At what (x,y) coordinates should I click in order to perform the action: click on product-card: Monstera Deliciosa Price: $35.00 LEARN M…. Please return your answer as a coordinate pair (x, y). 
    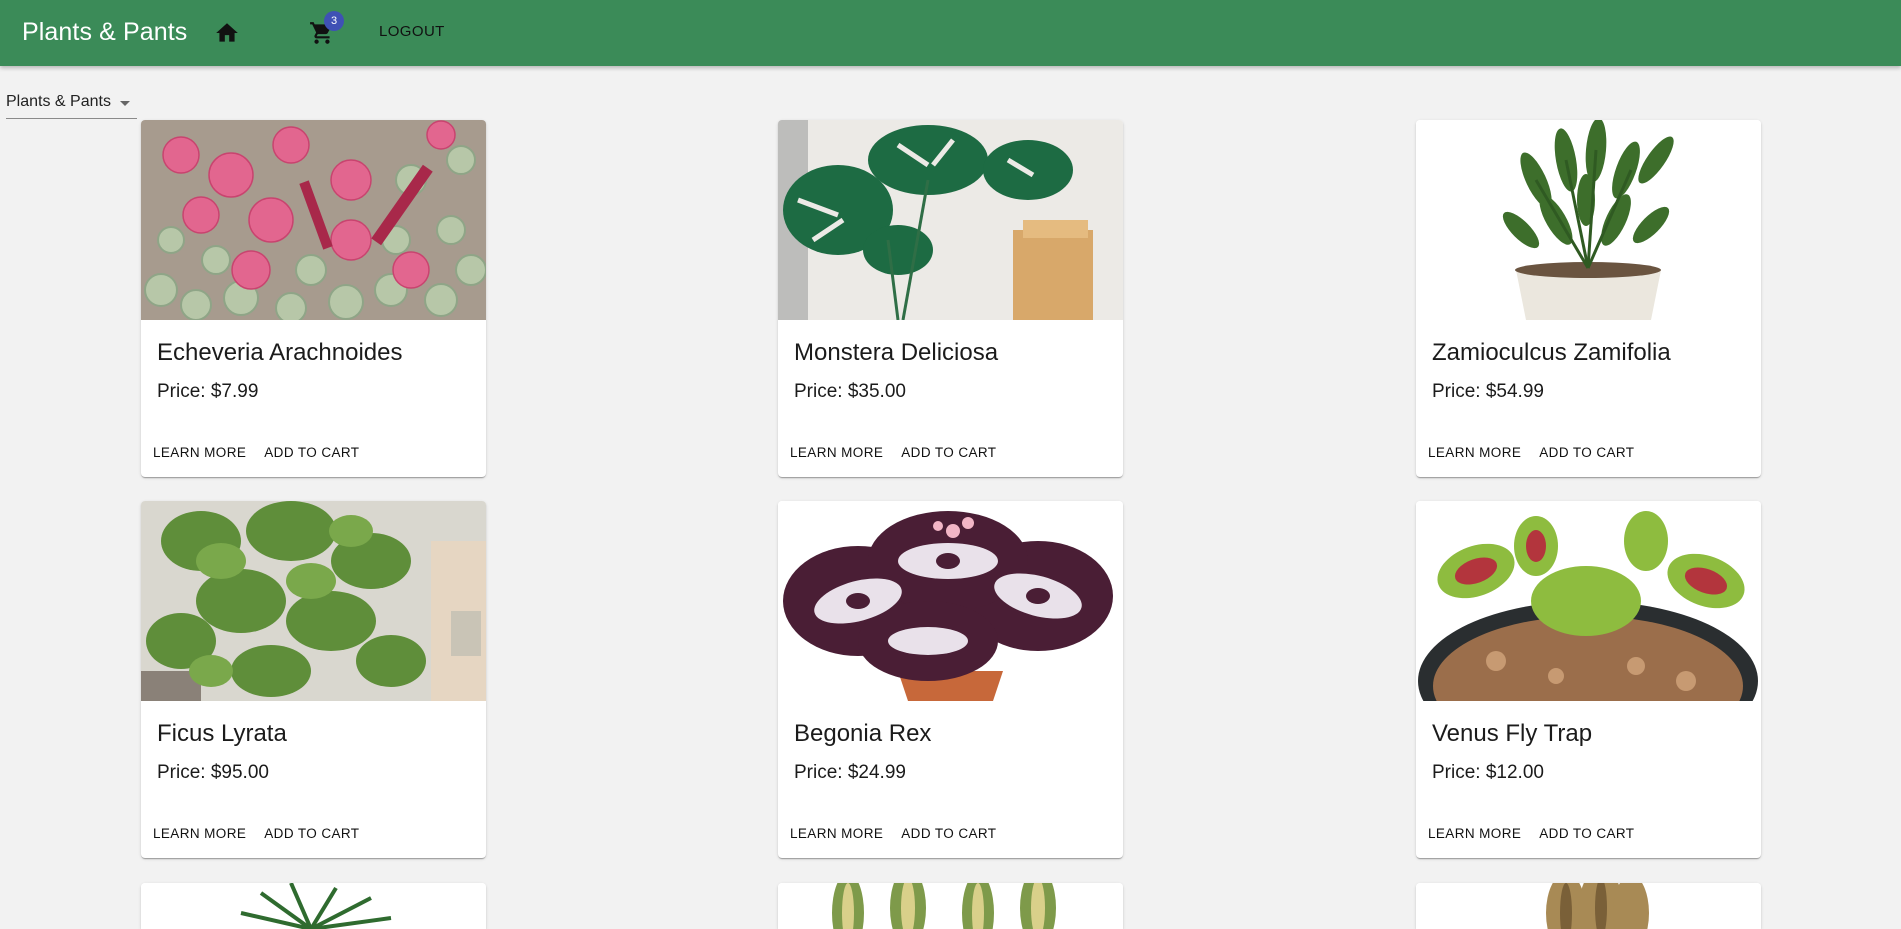
    Looking at the image, I should click on (950, 298).